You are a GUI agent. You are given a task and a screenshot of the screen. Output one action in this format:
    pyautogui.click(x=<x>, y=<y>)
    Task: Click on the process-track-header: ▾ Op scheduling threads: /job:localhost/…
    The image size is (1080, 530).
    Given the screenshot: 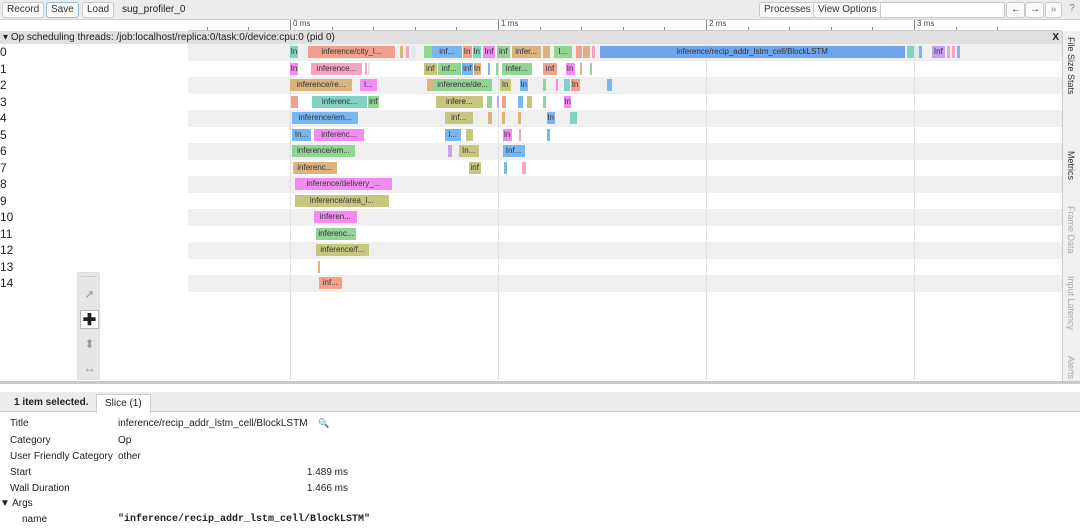 What is the action you would take?
    pyautogui.click(x=531, y=37)
    